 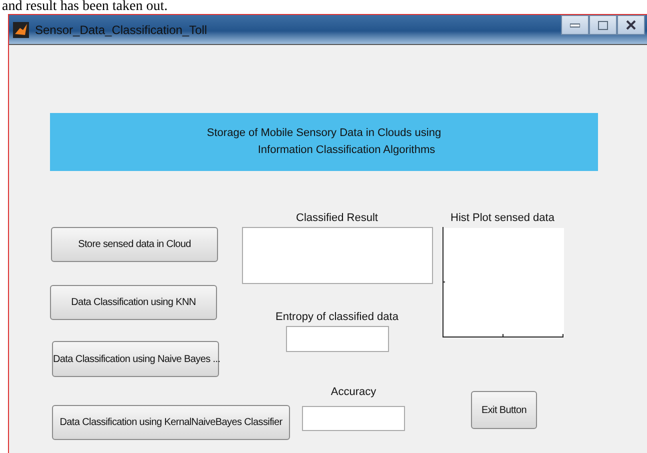 I want to click on window-title: Sensor_Data_Classification_Toll, so click(x=121, y=29).